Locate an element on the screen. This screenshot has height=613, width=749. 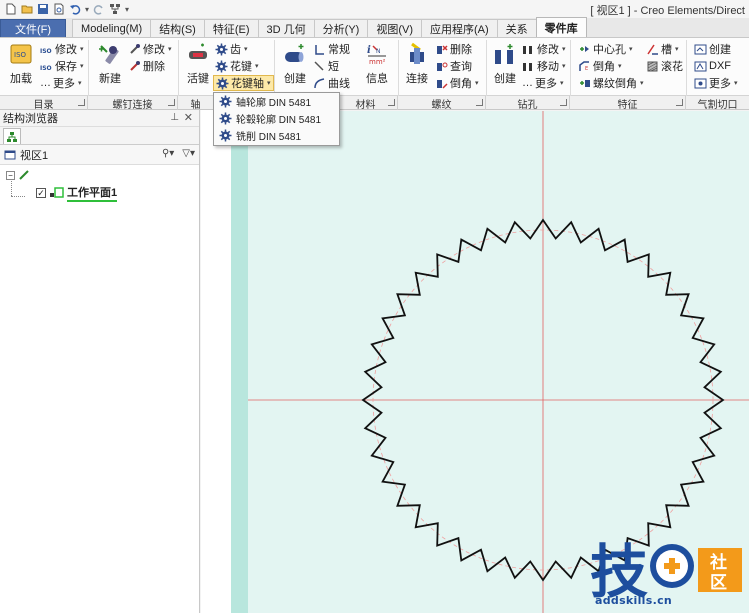
tab-analysis: 分析(Y) is located at coordinates (341, 28).